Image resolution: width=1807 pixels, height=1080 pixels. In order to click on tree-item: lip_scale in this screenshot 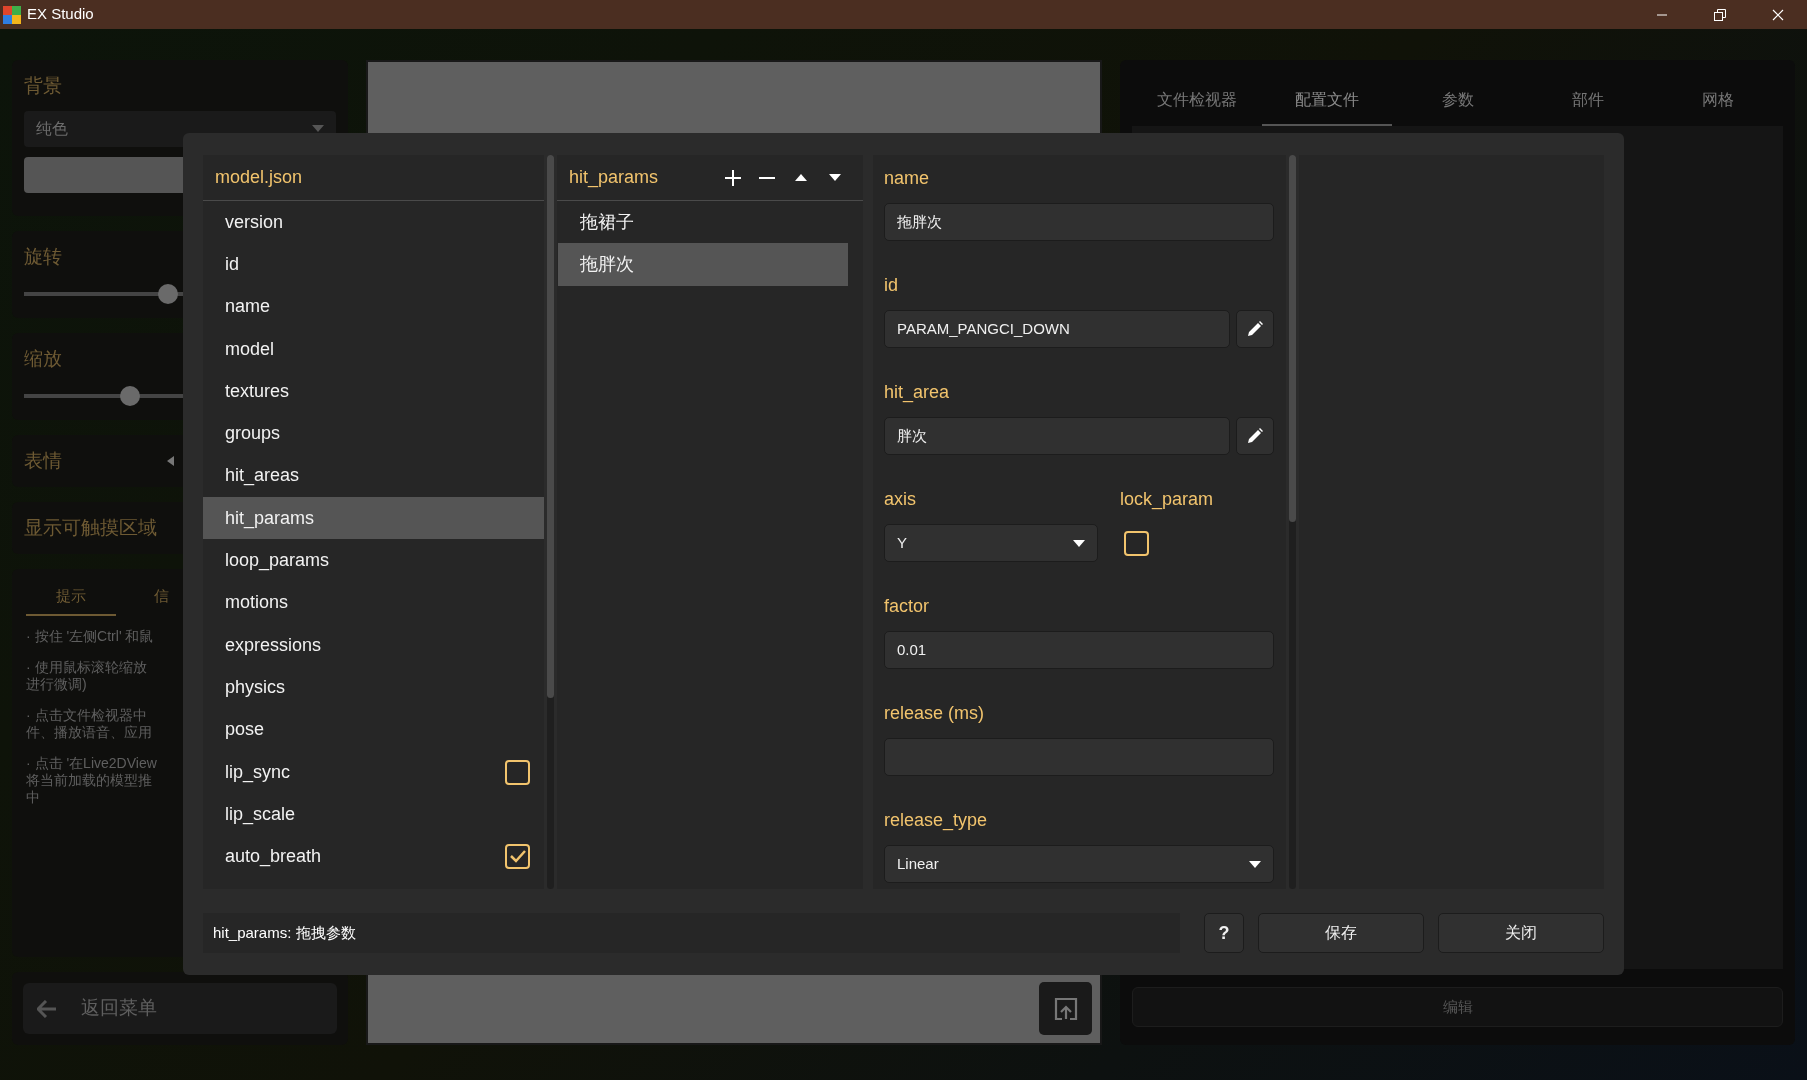, I will do `click(373, 814)`.